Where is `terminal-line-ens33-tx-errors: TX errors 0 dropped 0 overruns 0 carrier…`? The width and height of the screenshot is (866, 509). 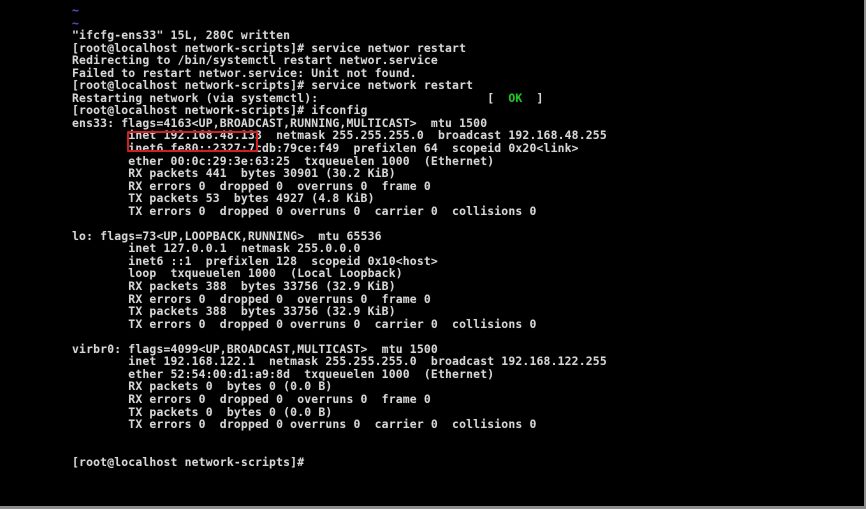
terminal-line-ens33-tx-errors: TX errors 0 dropped 0 overruns 0 carrier… is located at coordinates (304, 210).